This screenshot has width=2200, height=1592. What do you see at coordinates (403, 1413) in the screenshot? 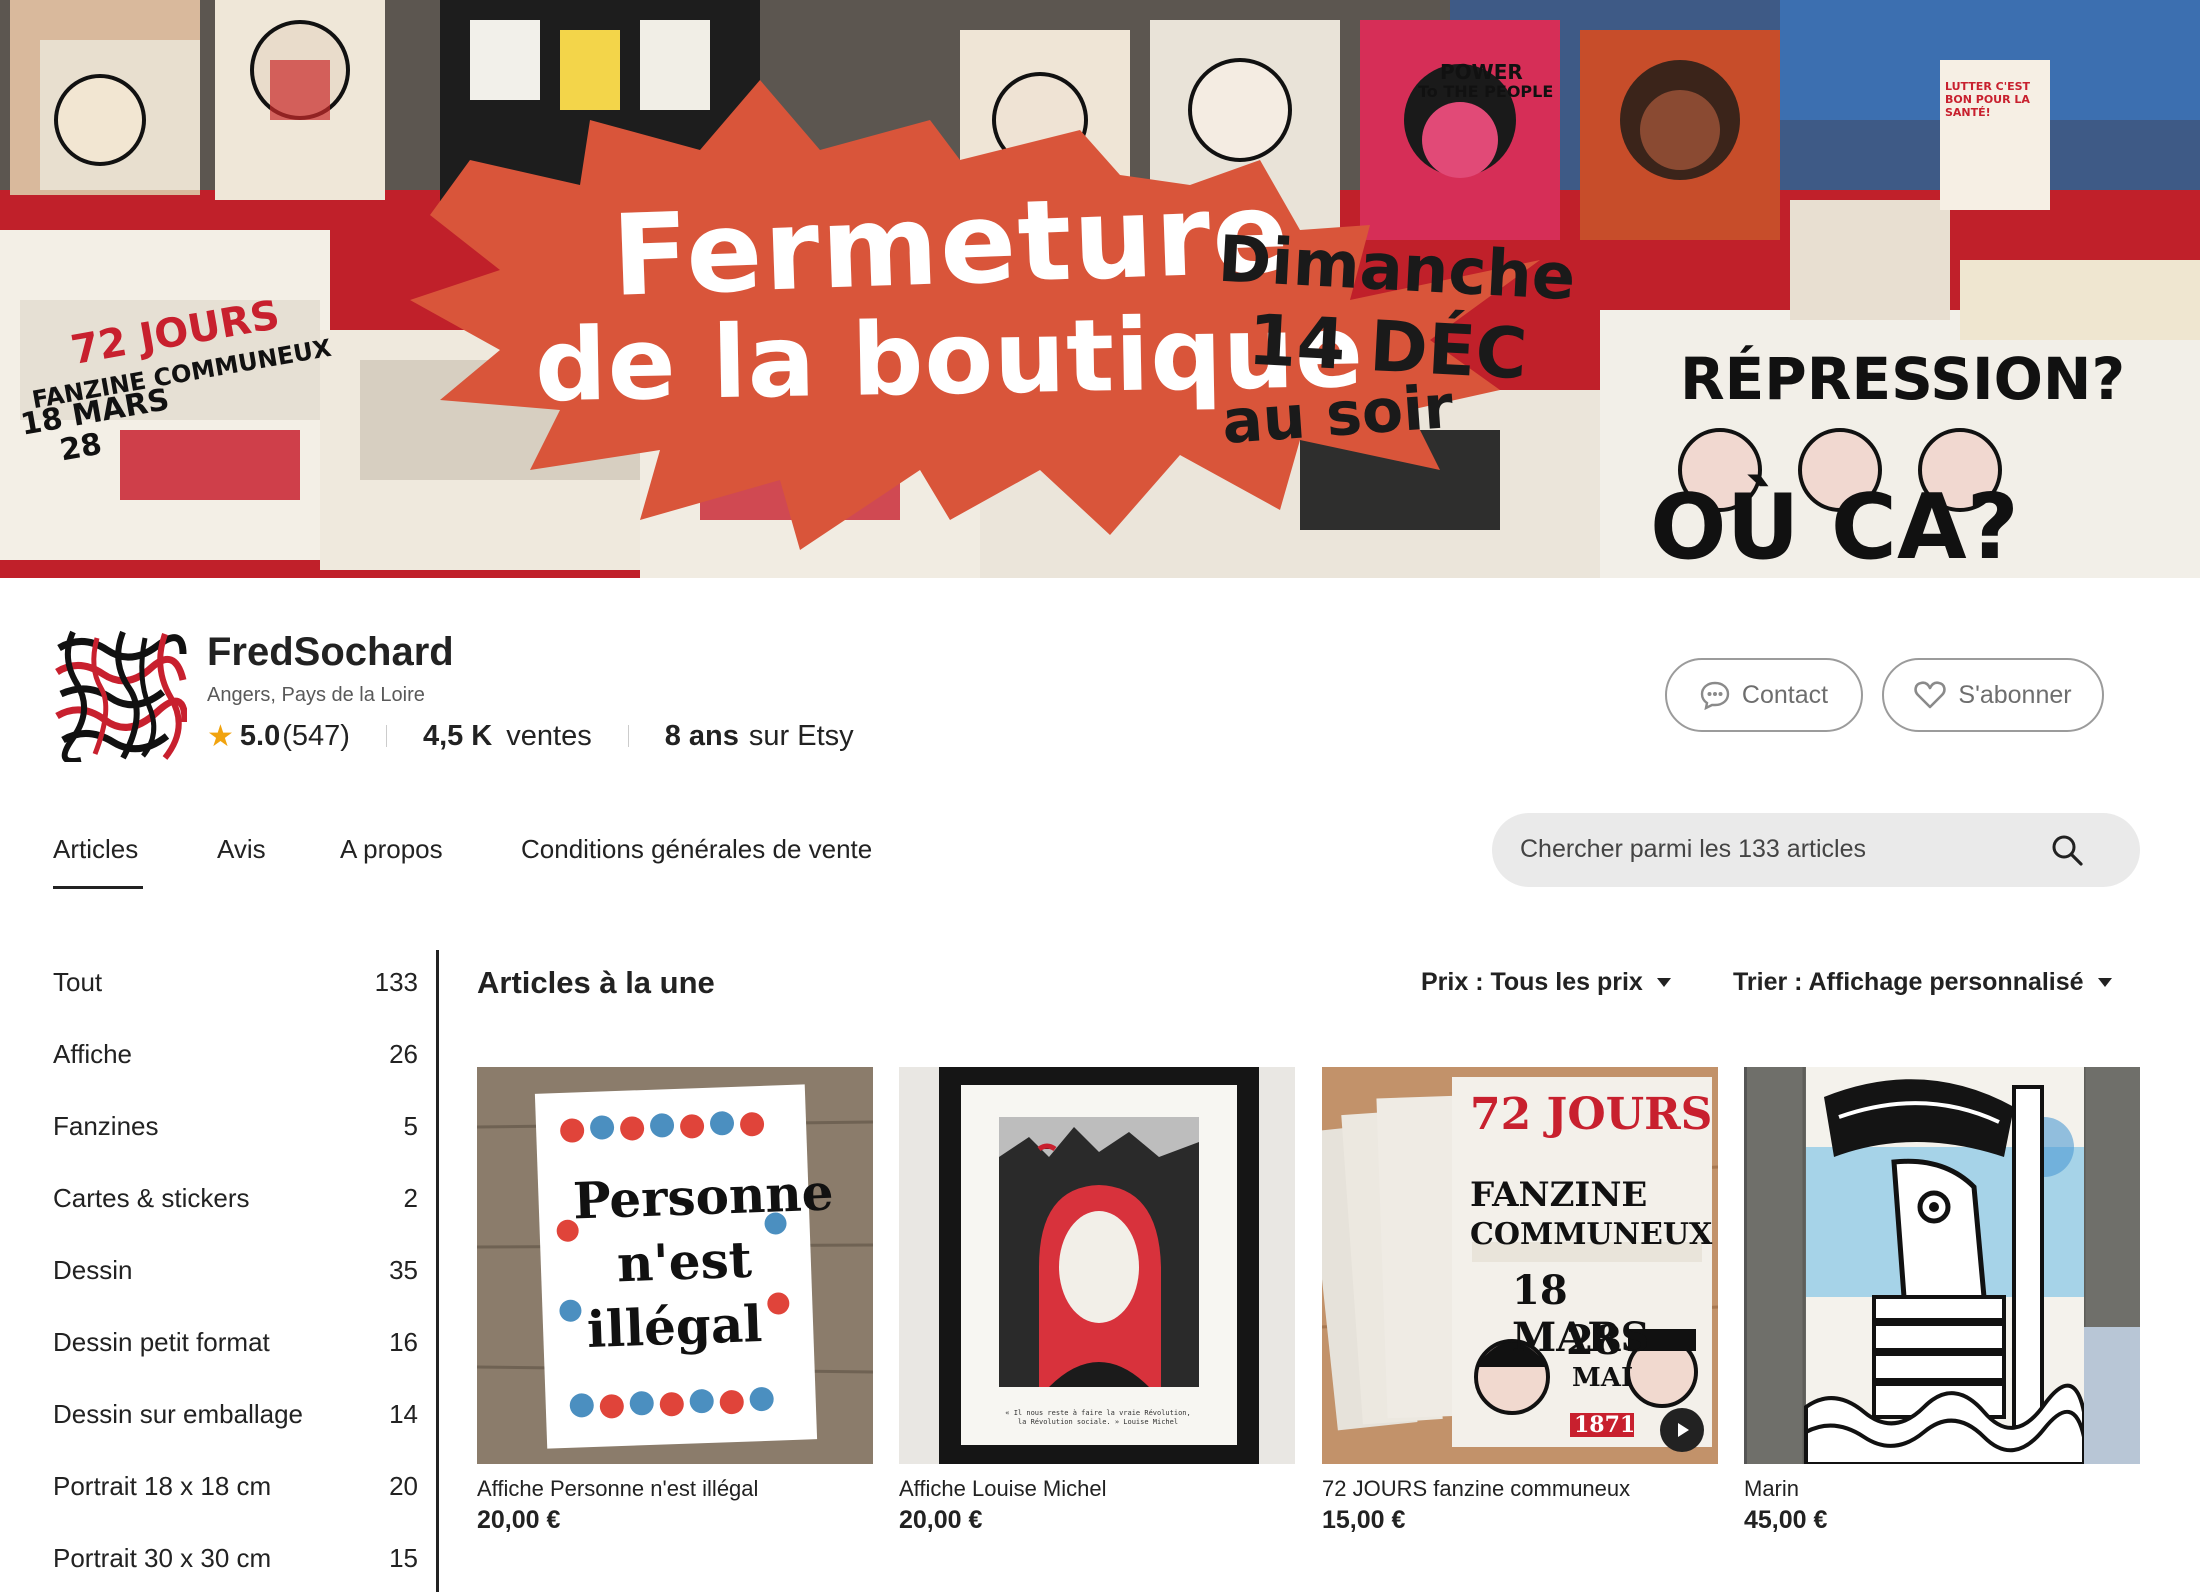
I see `sidebar-item-count: 14` at bounding box center [403, 1413].